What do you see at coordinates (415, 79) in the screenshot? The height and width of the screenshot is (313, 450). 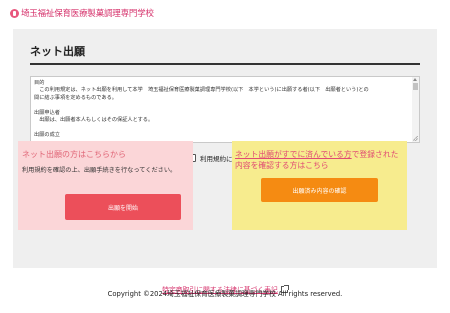 I see `scroll-up-arrow-icon` at bounding box center [415, 79].